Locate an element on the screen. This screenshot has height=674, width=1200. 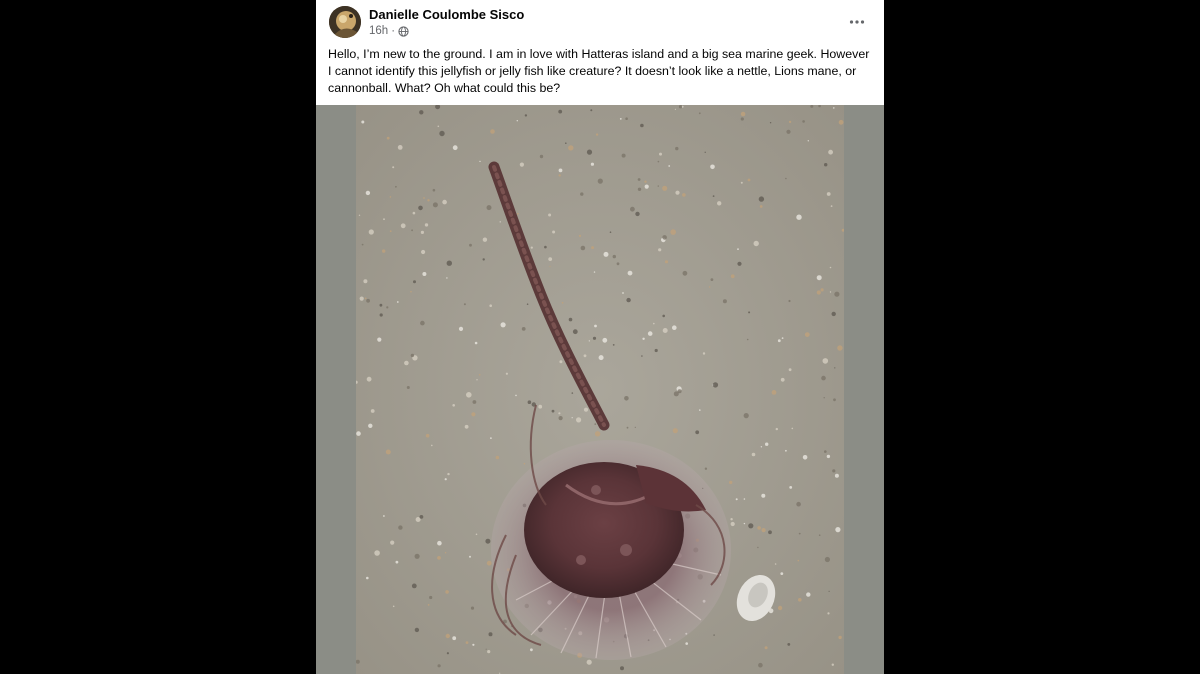
globe-icon is located at coordinates (403, 31).